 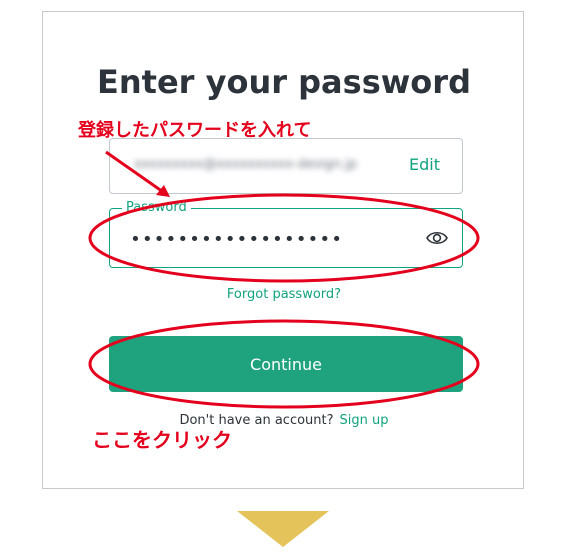 What do you see at coordinates (284, 294) in the screenshot?
I see `forgot-password-link: Forgot password?` at bounding box center [284, 294].